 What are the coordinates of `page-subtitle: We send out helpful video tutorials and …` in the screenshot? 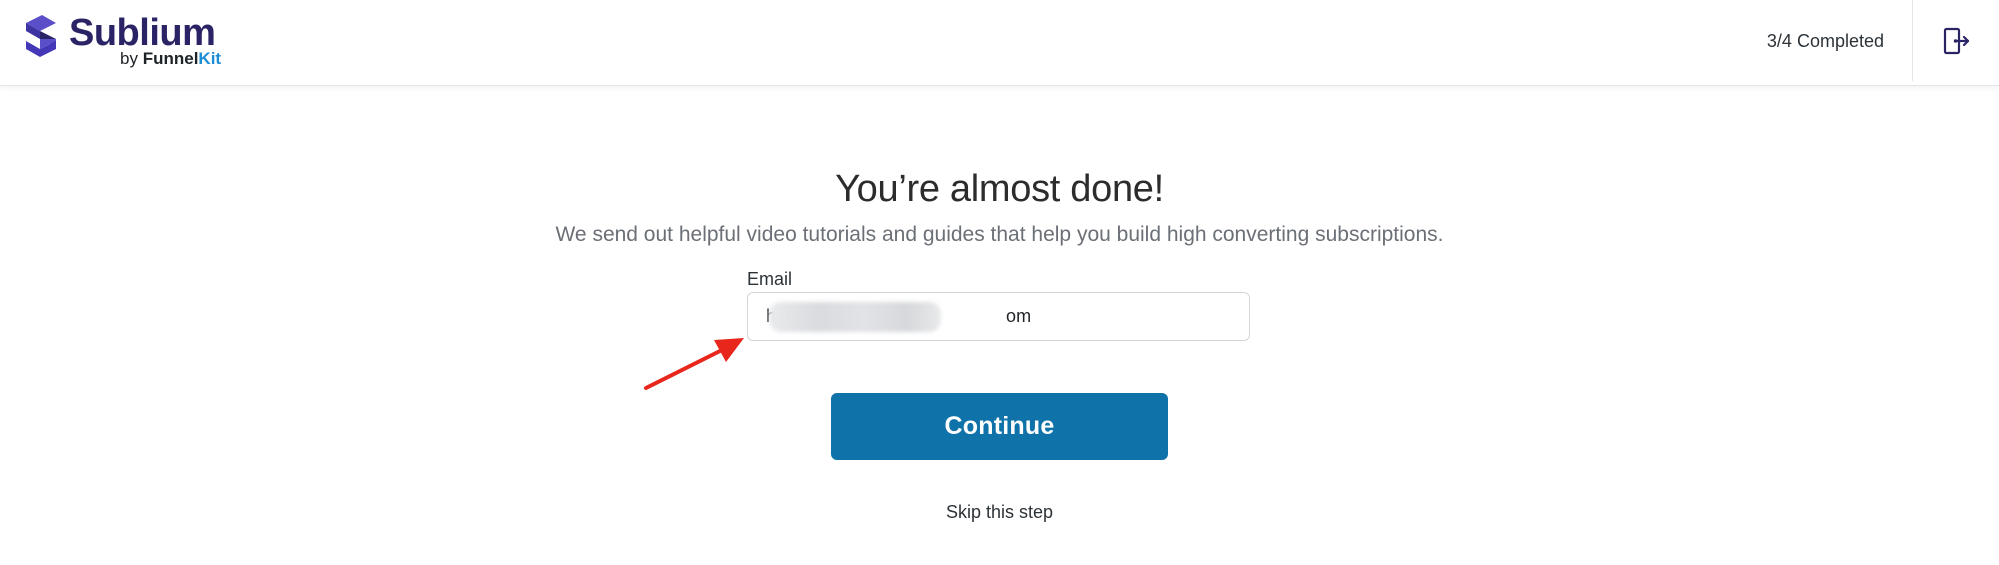 It's located at (999, 234).